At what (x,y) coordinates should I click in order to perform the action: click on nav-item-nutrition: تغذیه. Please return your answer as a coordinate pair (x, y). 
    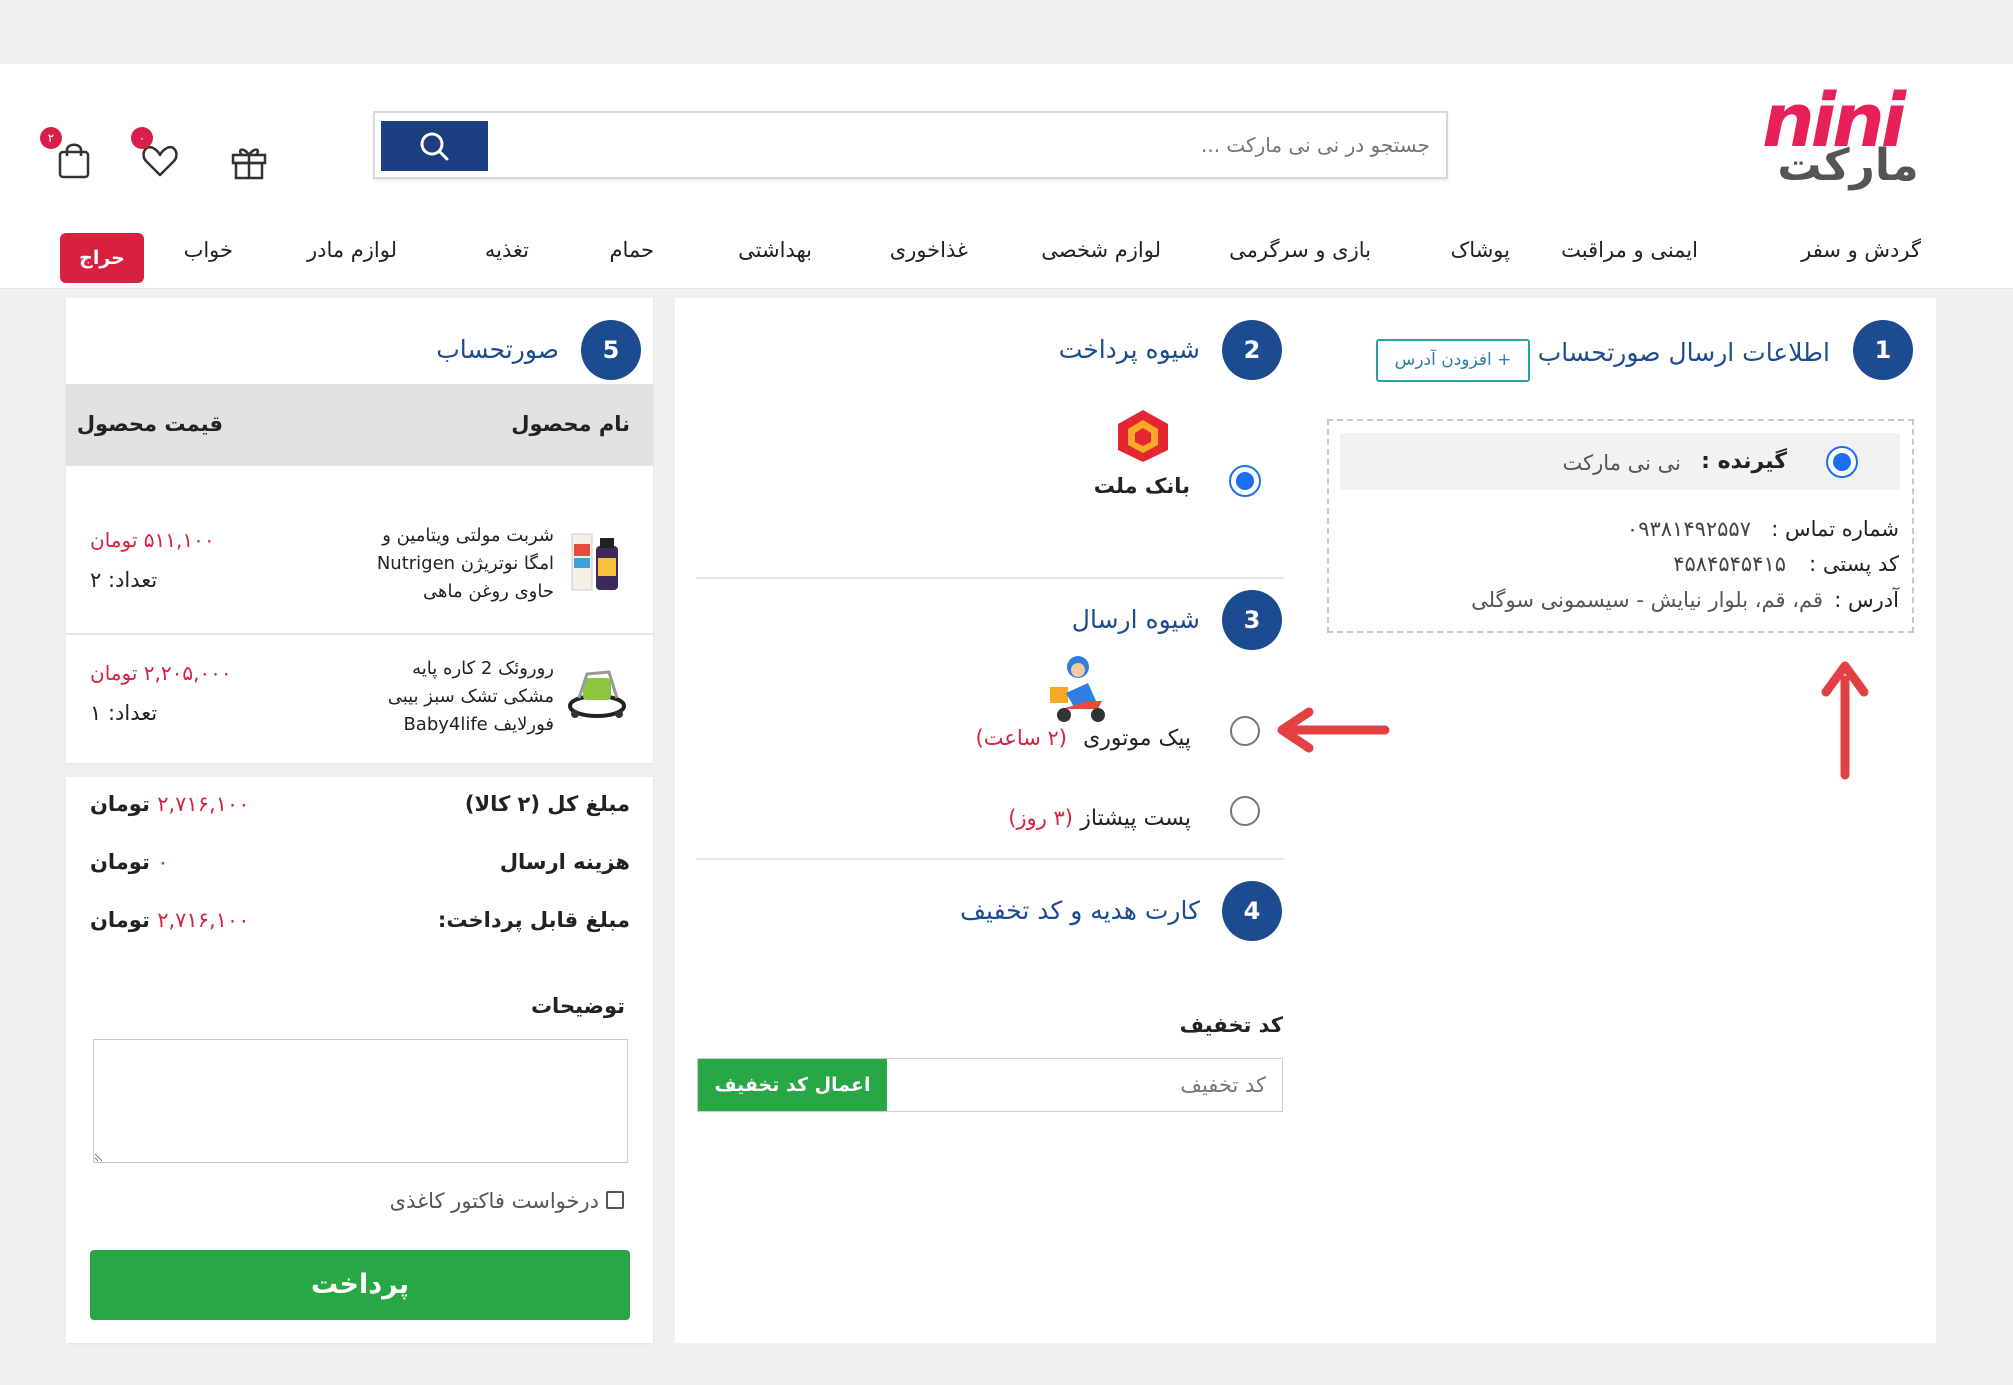
    Looking at the image, I should click on (507, 250).